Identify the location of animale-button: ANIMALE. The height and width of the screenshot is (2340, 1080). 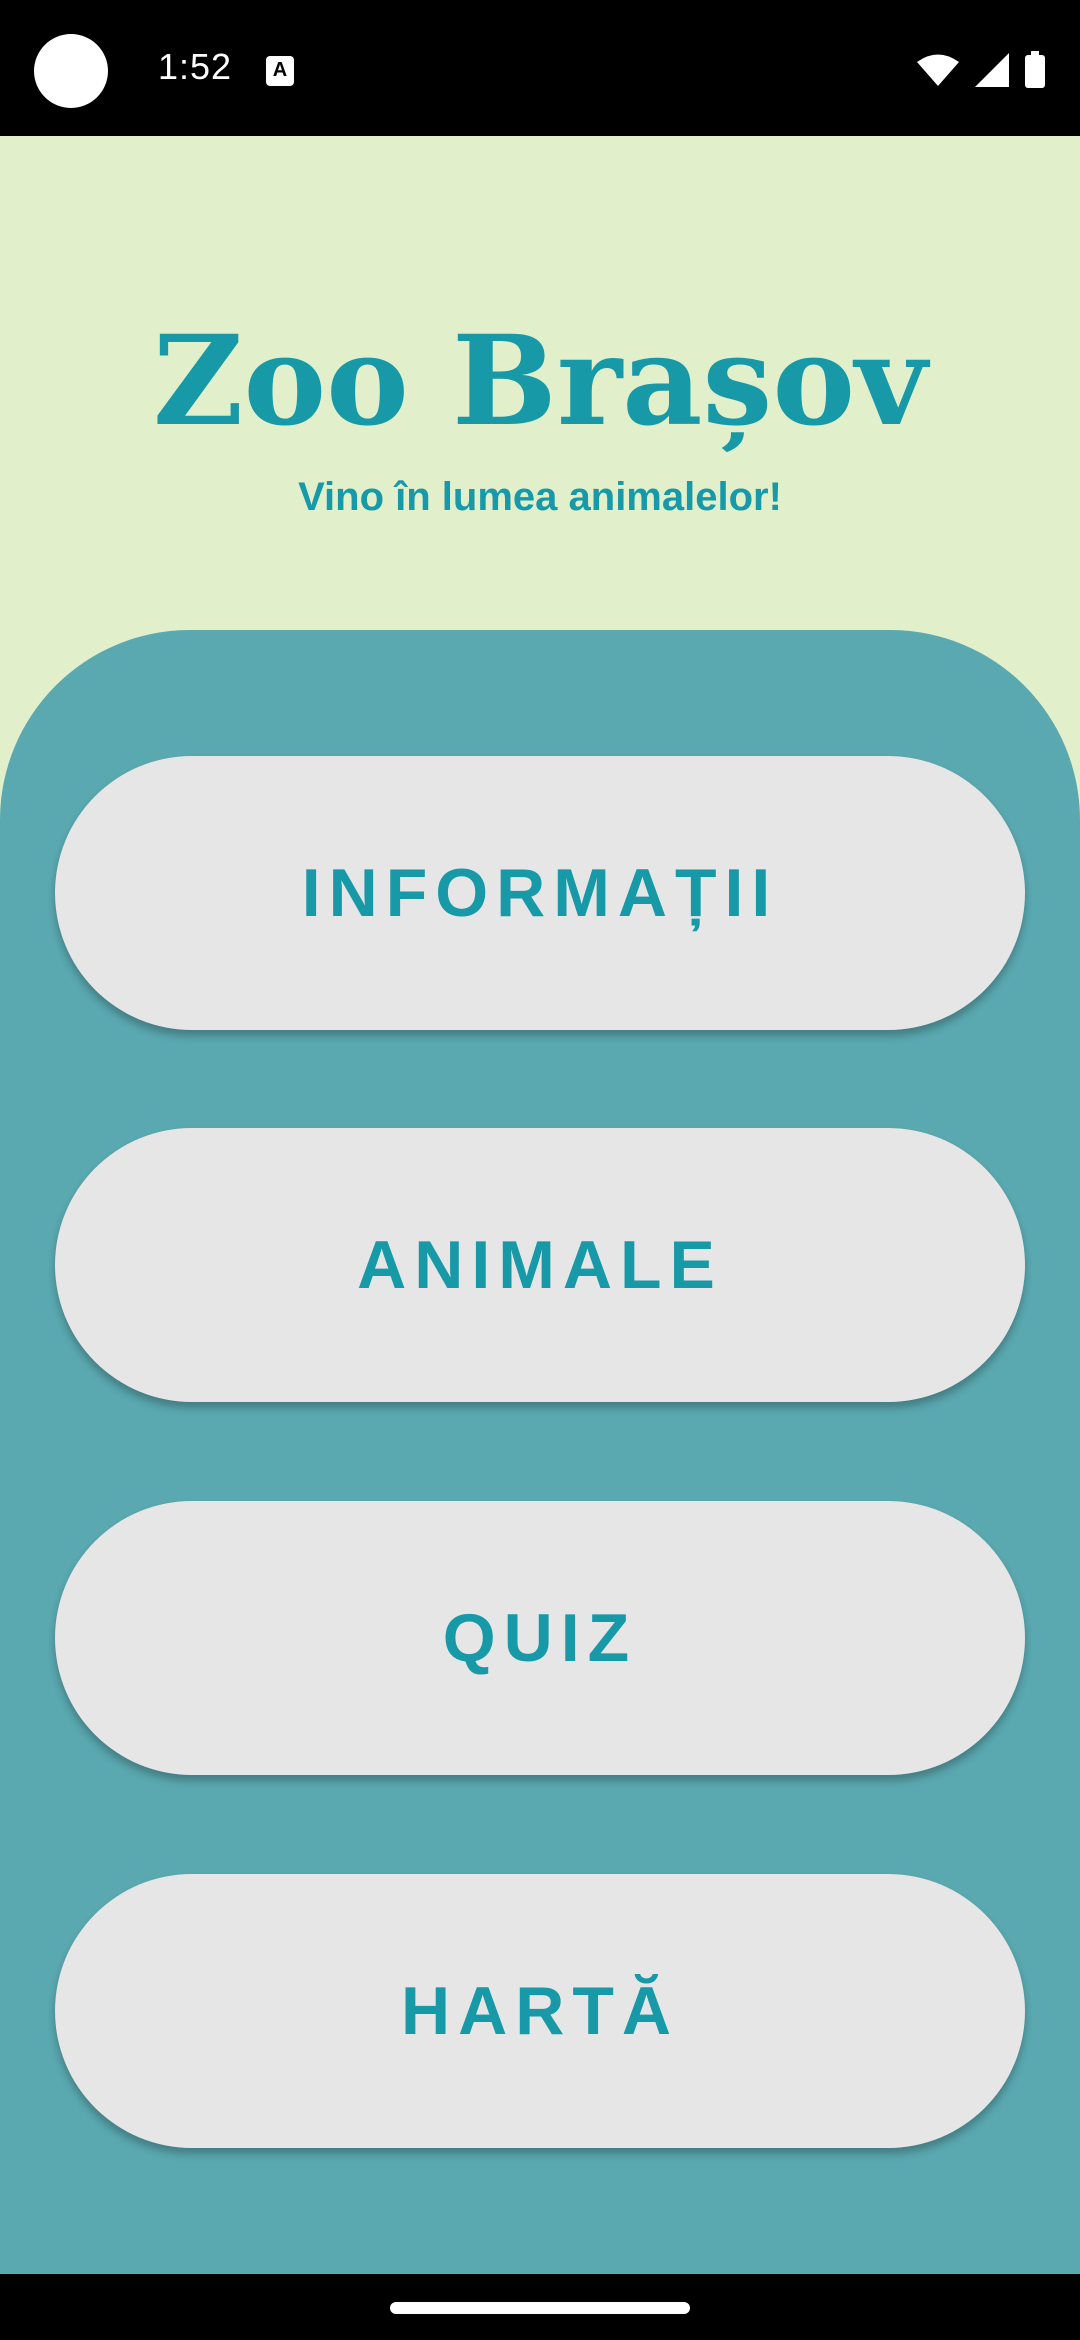
(540, 1265).